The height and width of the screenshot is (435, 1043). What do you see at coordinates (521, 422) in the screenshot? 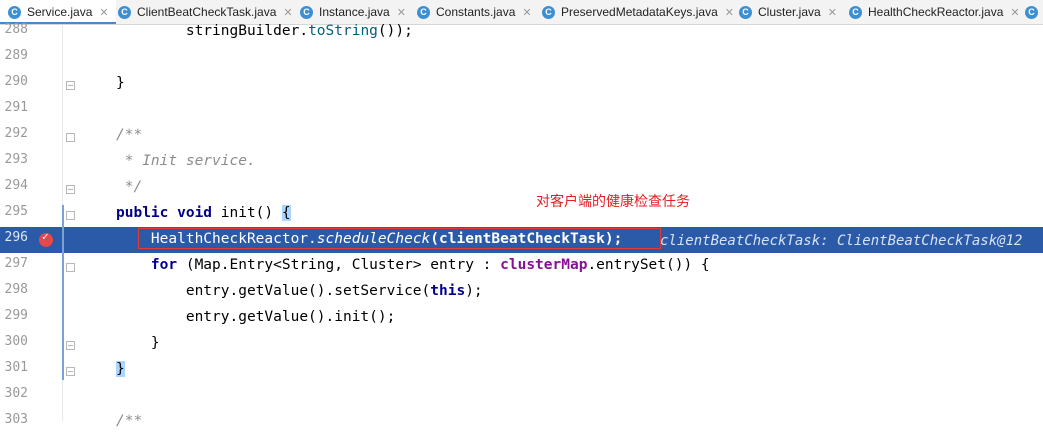
I see `code-line-303: /**` at bounding box center [521, 422].